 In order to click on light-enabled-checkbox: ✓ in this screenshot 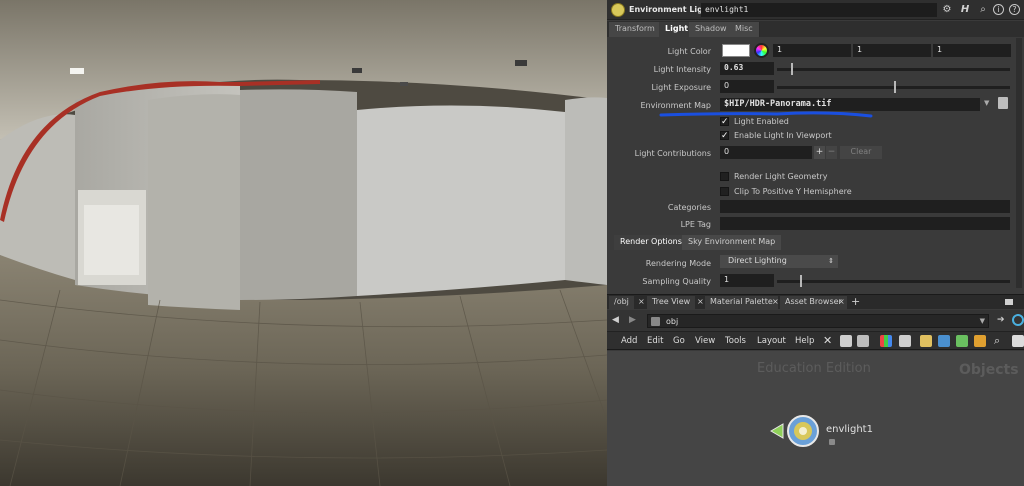, I will do `click(724, 122)`.